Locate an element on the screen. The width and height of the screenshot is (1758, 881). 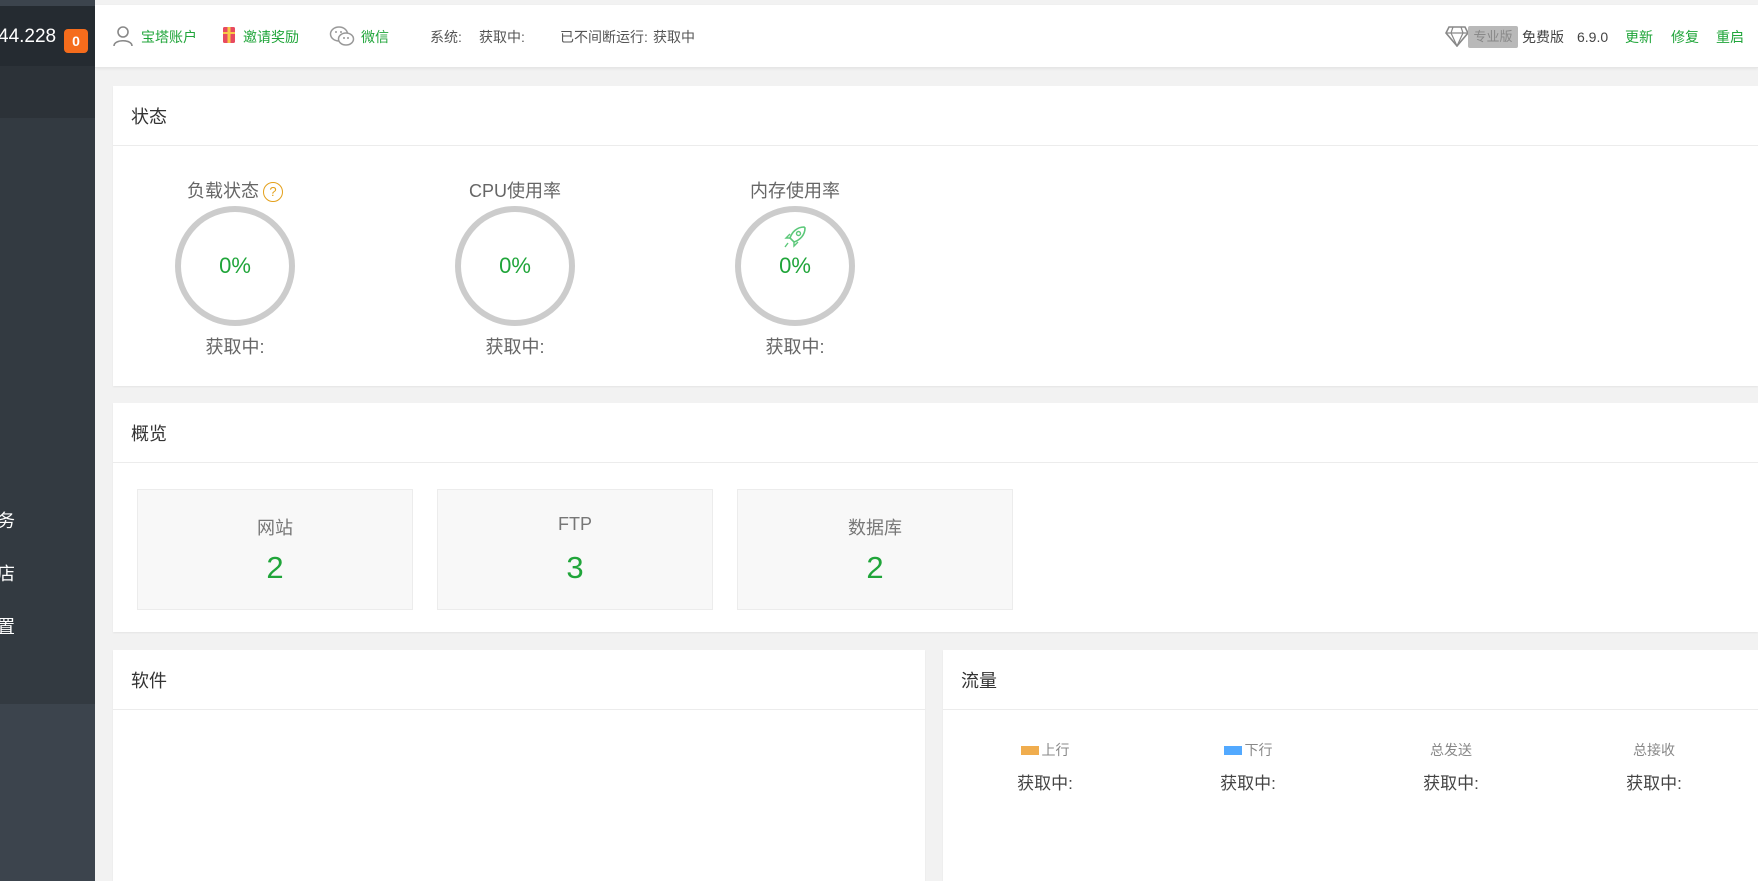
software-card: 软件 is located at coordinates (519, 765).